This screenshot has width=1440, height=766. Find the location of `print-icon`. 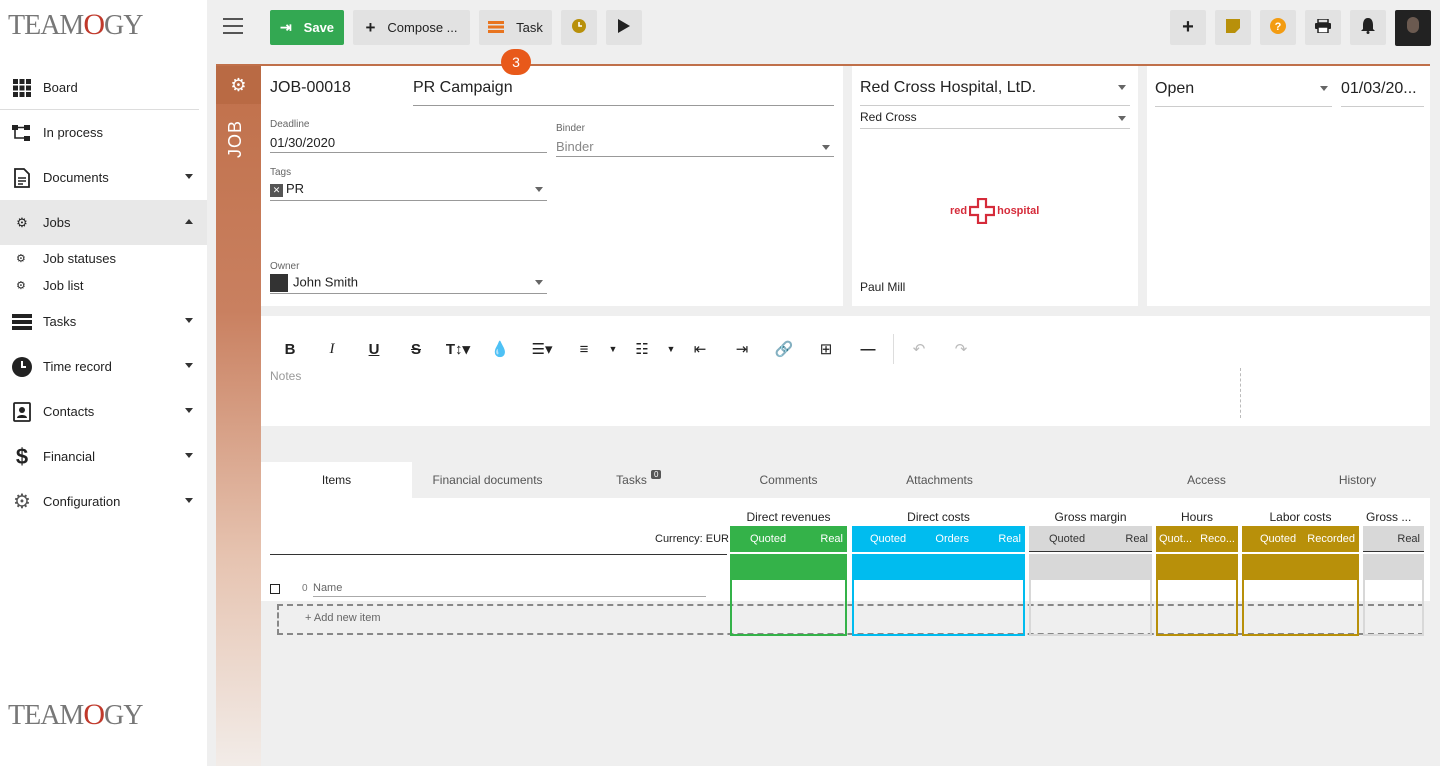

print-icon is located at coordinates (1323, 27).